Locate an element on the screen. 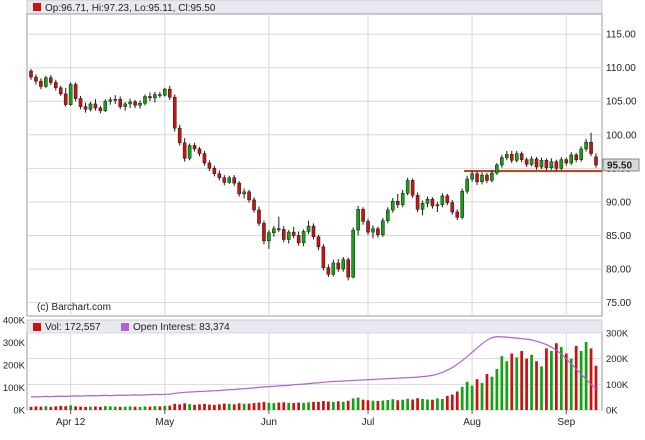 Image resolution: width=645 pixels, height=440 pixels. volume-left-tick-label: 300K is located at coordinates (14, 343).